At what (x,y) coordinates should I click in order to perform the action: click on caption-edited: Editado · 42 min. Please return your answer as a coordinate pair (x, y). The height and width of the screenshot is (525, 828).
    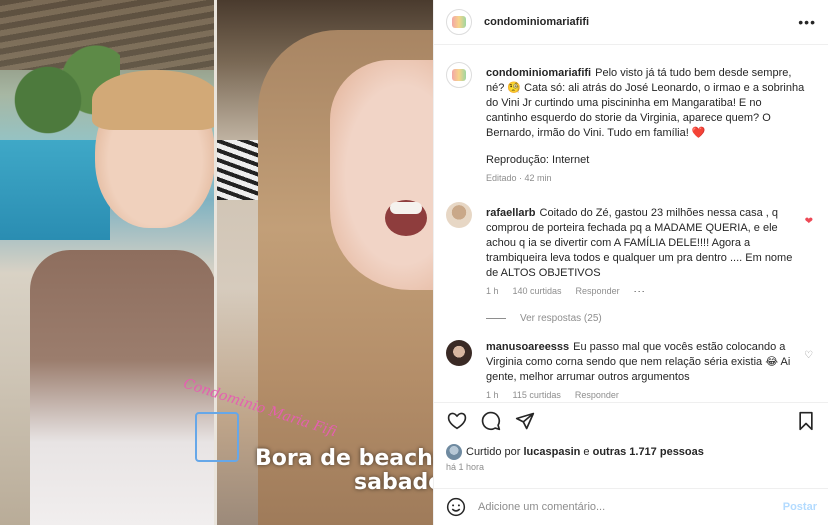
    Looking at the image, I should click on (519, 178).